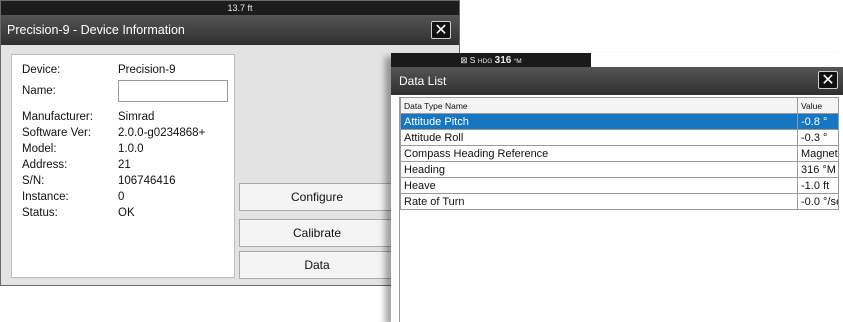 Image resolution: width=843 pixels, height=322 pixels. I want to click on model-label: Model:, so click(39, 149).